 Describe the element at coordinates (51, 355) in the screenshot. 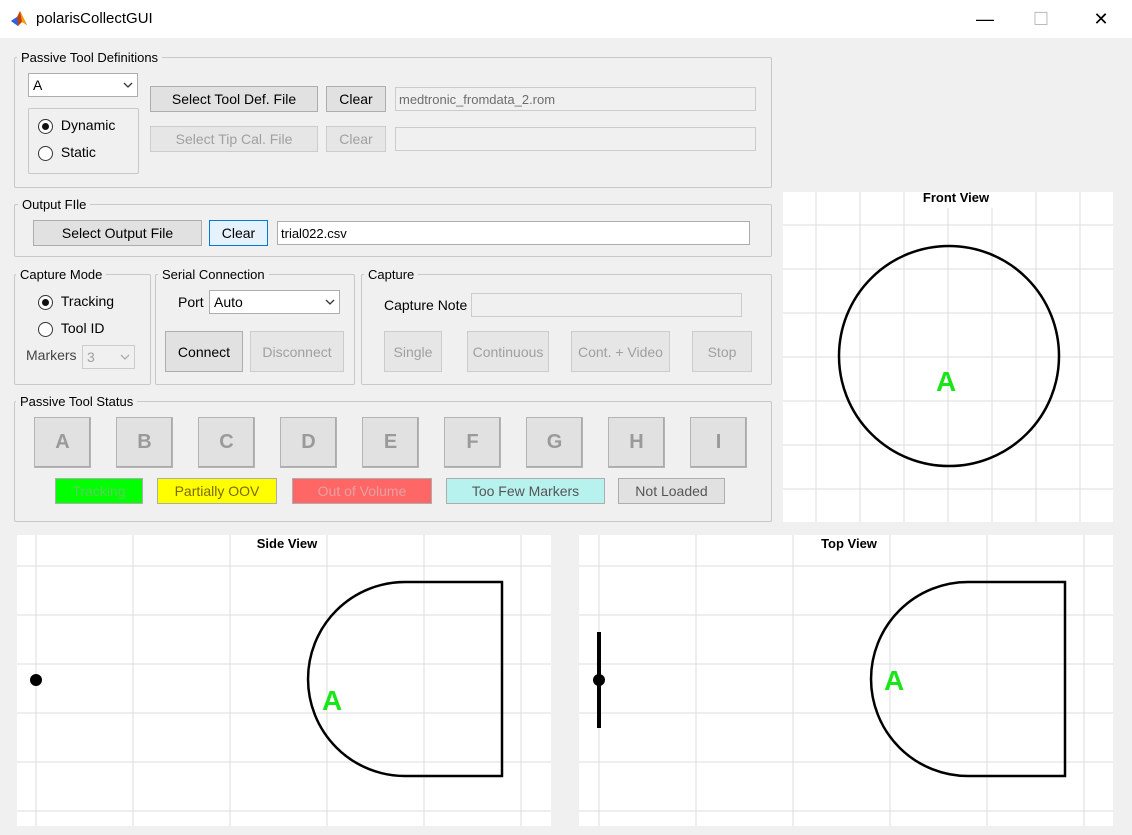

I see `markers-label: Markers` at that location.